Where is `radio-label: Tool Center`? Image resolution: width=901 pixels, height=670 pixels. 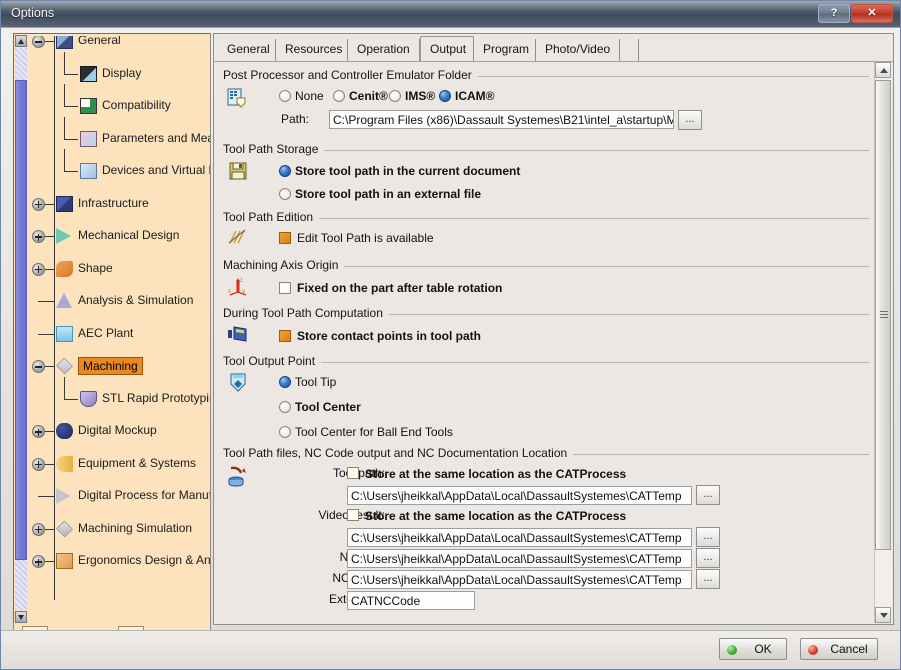 radio-label: Tool Center is located at coordinates (328, 407).